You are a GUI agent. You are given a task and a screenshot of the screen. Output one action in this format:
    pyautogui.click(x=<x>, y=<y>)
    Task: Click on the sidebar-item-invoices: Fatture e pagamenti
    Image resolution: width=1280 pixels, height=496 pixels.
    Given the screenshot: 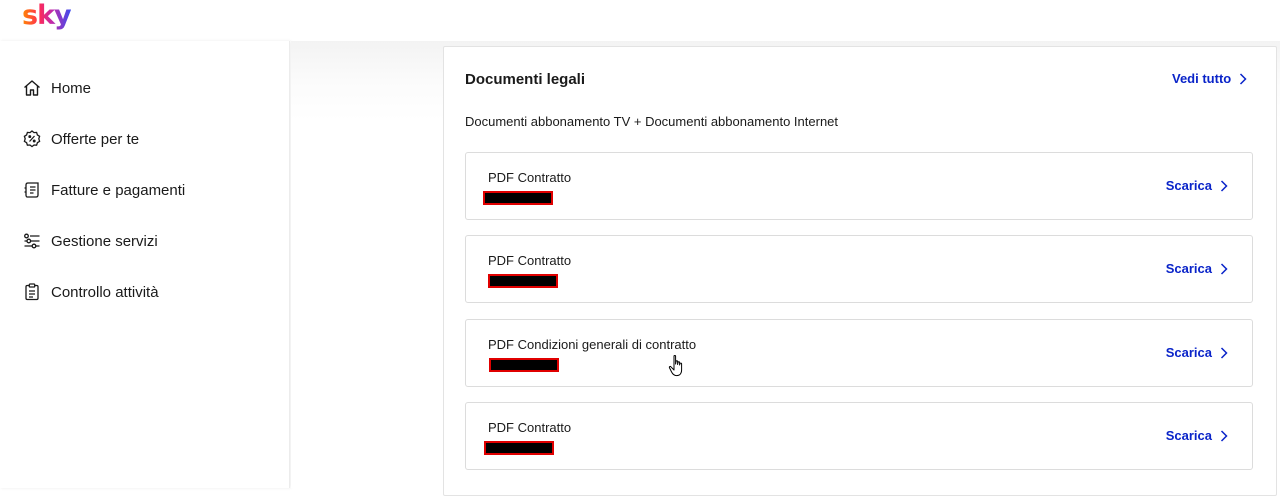 What is the action you would take?
    pyautogui.click(x=103, y=190)
    